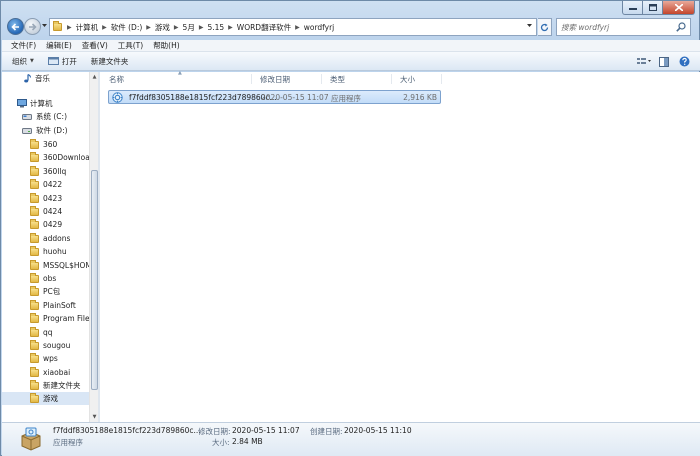  I want to click on tree-folder: 0422, so click(46, 184).